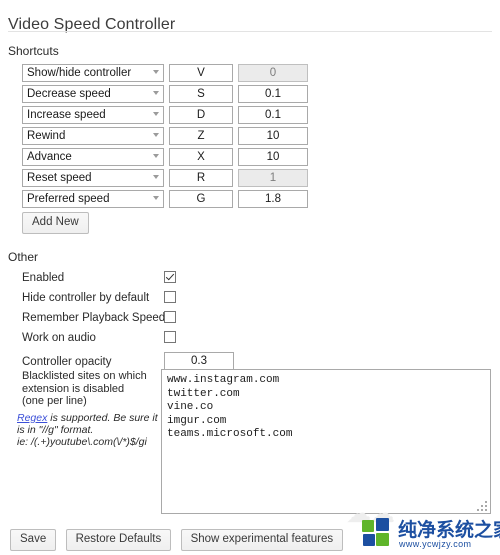  Describe the element at coordinates (262, 540) in the screenshot. I see `show-experimental-features-button: Show experimental features` at that location.